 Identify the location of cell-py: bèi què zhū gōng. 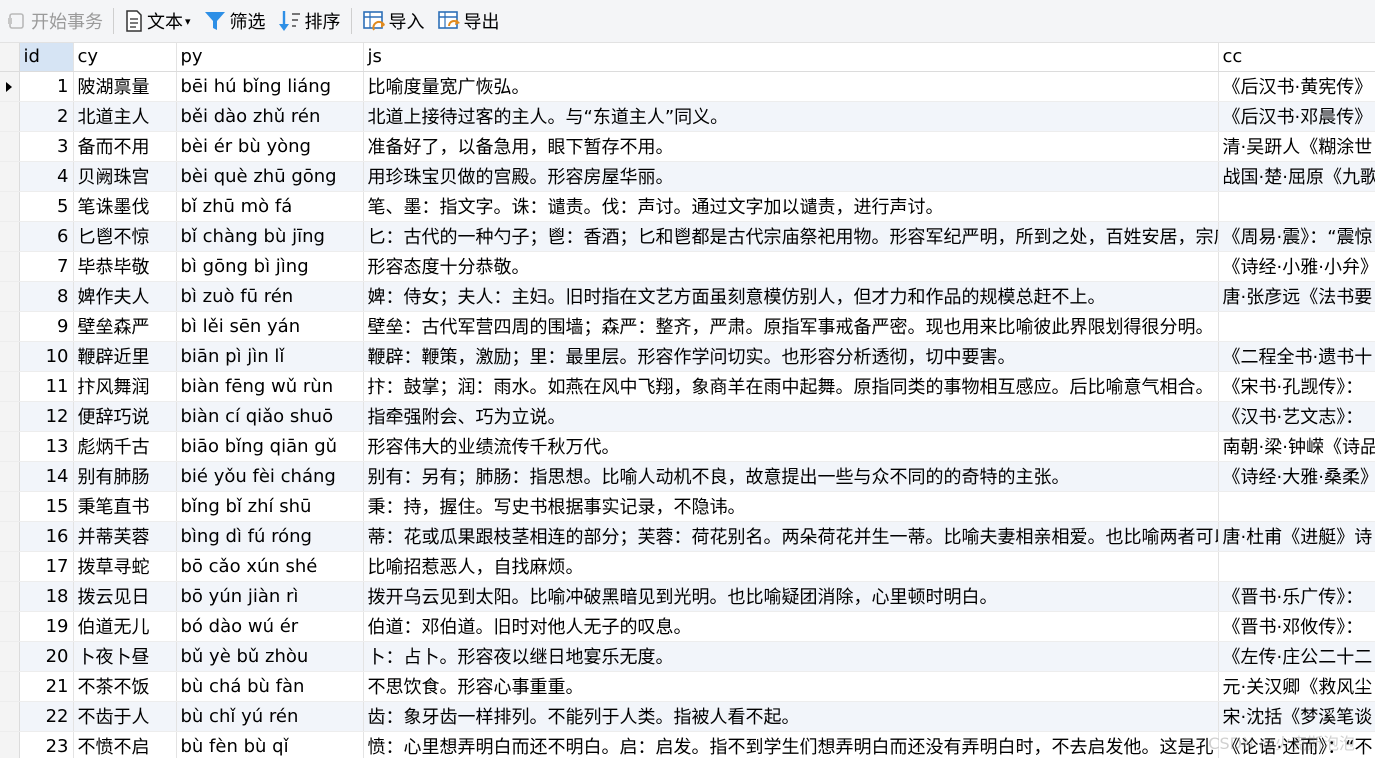
(270, 176).